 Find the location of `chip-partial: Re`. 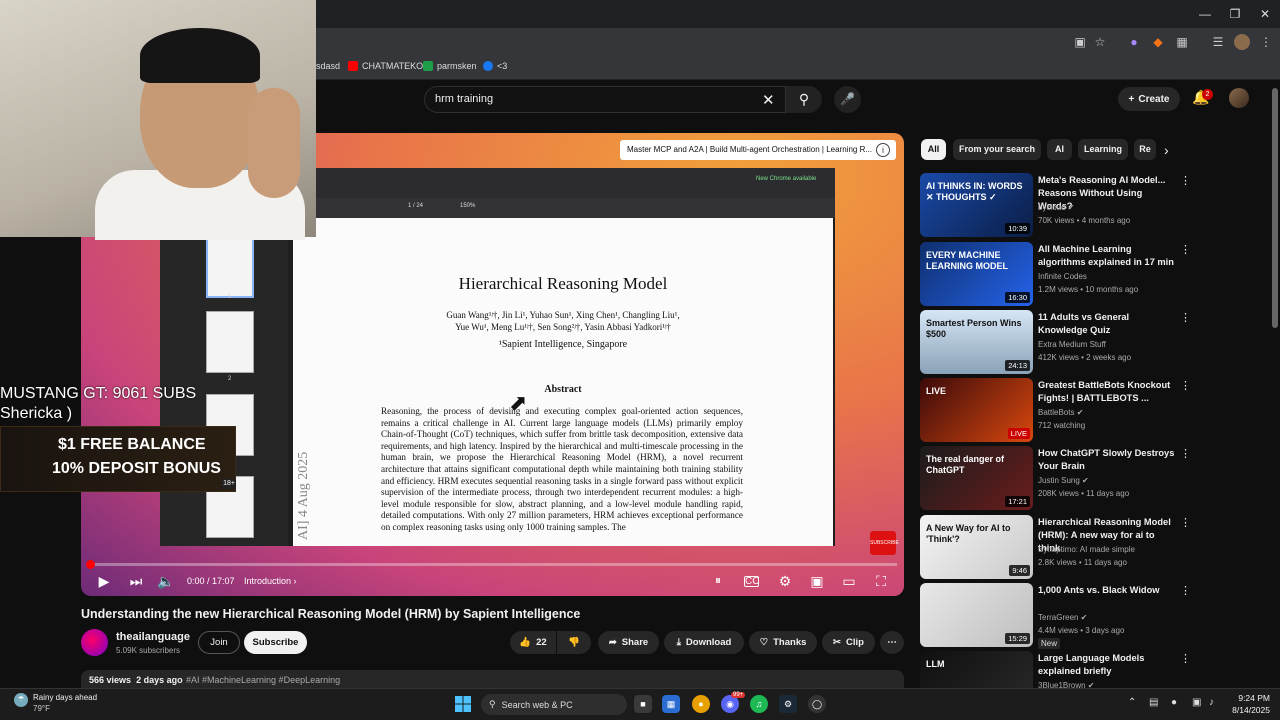

chip-partial: Re is located at coordinates (1145, 149).